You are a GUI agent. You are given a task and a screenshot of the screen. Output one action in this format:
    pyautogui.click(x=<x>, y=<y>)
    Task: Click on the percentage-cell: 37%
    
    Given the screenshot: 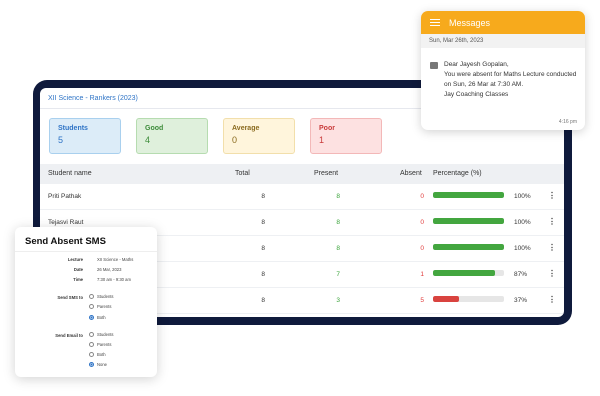 What is the action you would take?
    pyautogui.click(x=521, y=300)
    